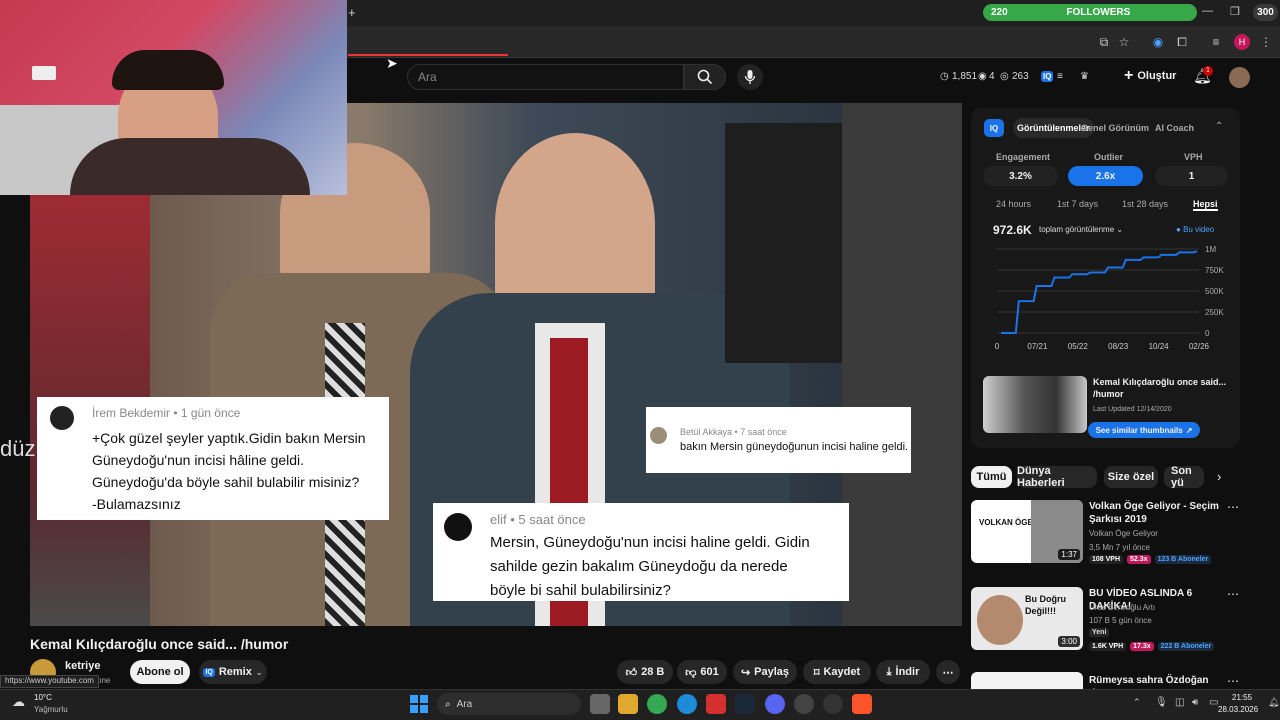 The height and width of the screenshot is (720, 1280). What do you see at coordinates (1266, 42) in the screenshot?
I see `browser-menu-icon: ⋮` at bounding box center [1266, 42].